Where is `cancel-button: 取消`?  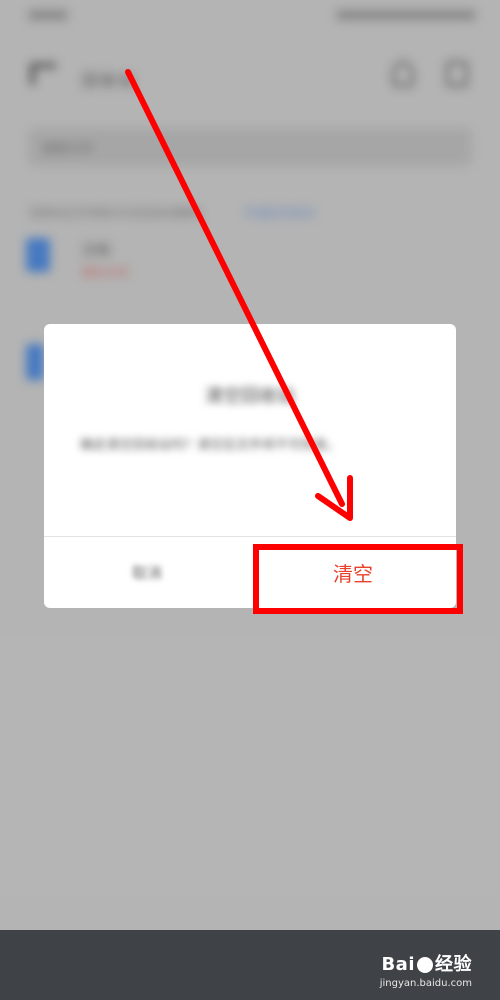 cancel-button: 取消 is located at coordinates (147, 572).